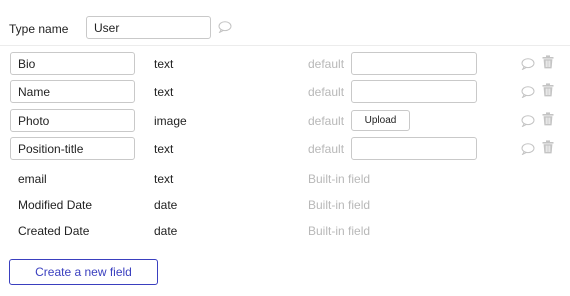 Image resolution: width=570 pixels, height=296 pixels. Describe the element at coordinates (285, 231) in the screenshot. I see `builtin-field-row: Created Date date Built-in field` at that location.